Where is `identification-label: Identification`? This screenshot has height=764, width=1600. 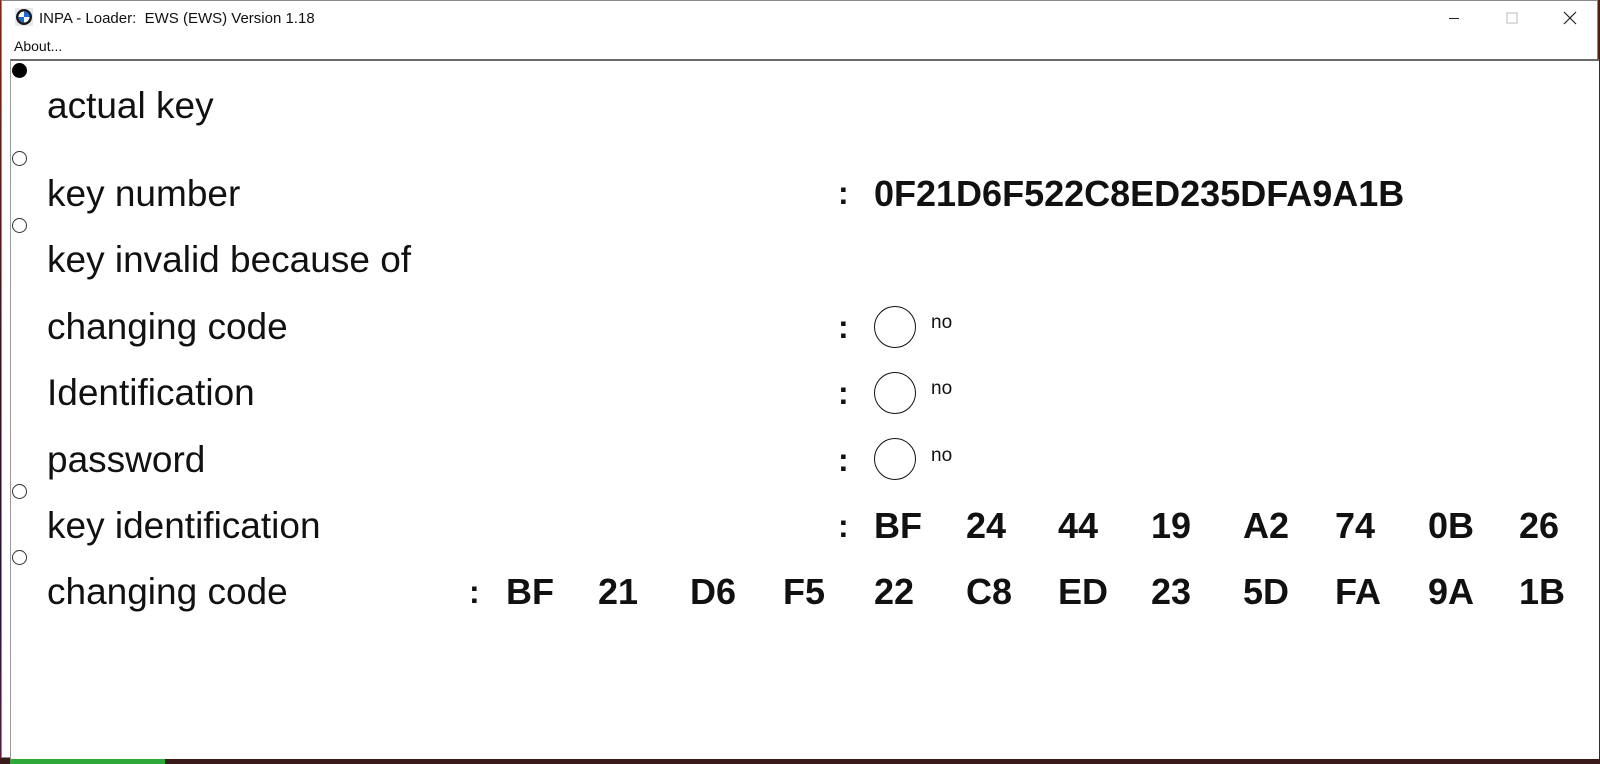
identification-label: Identification is located at coordinates (151, 392).